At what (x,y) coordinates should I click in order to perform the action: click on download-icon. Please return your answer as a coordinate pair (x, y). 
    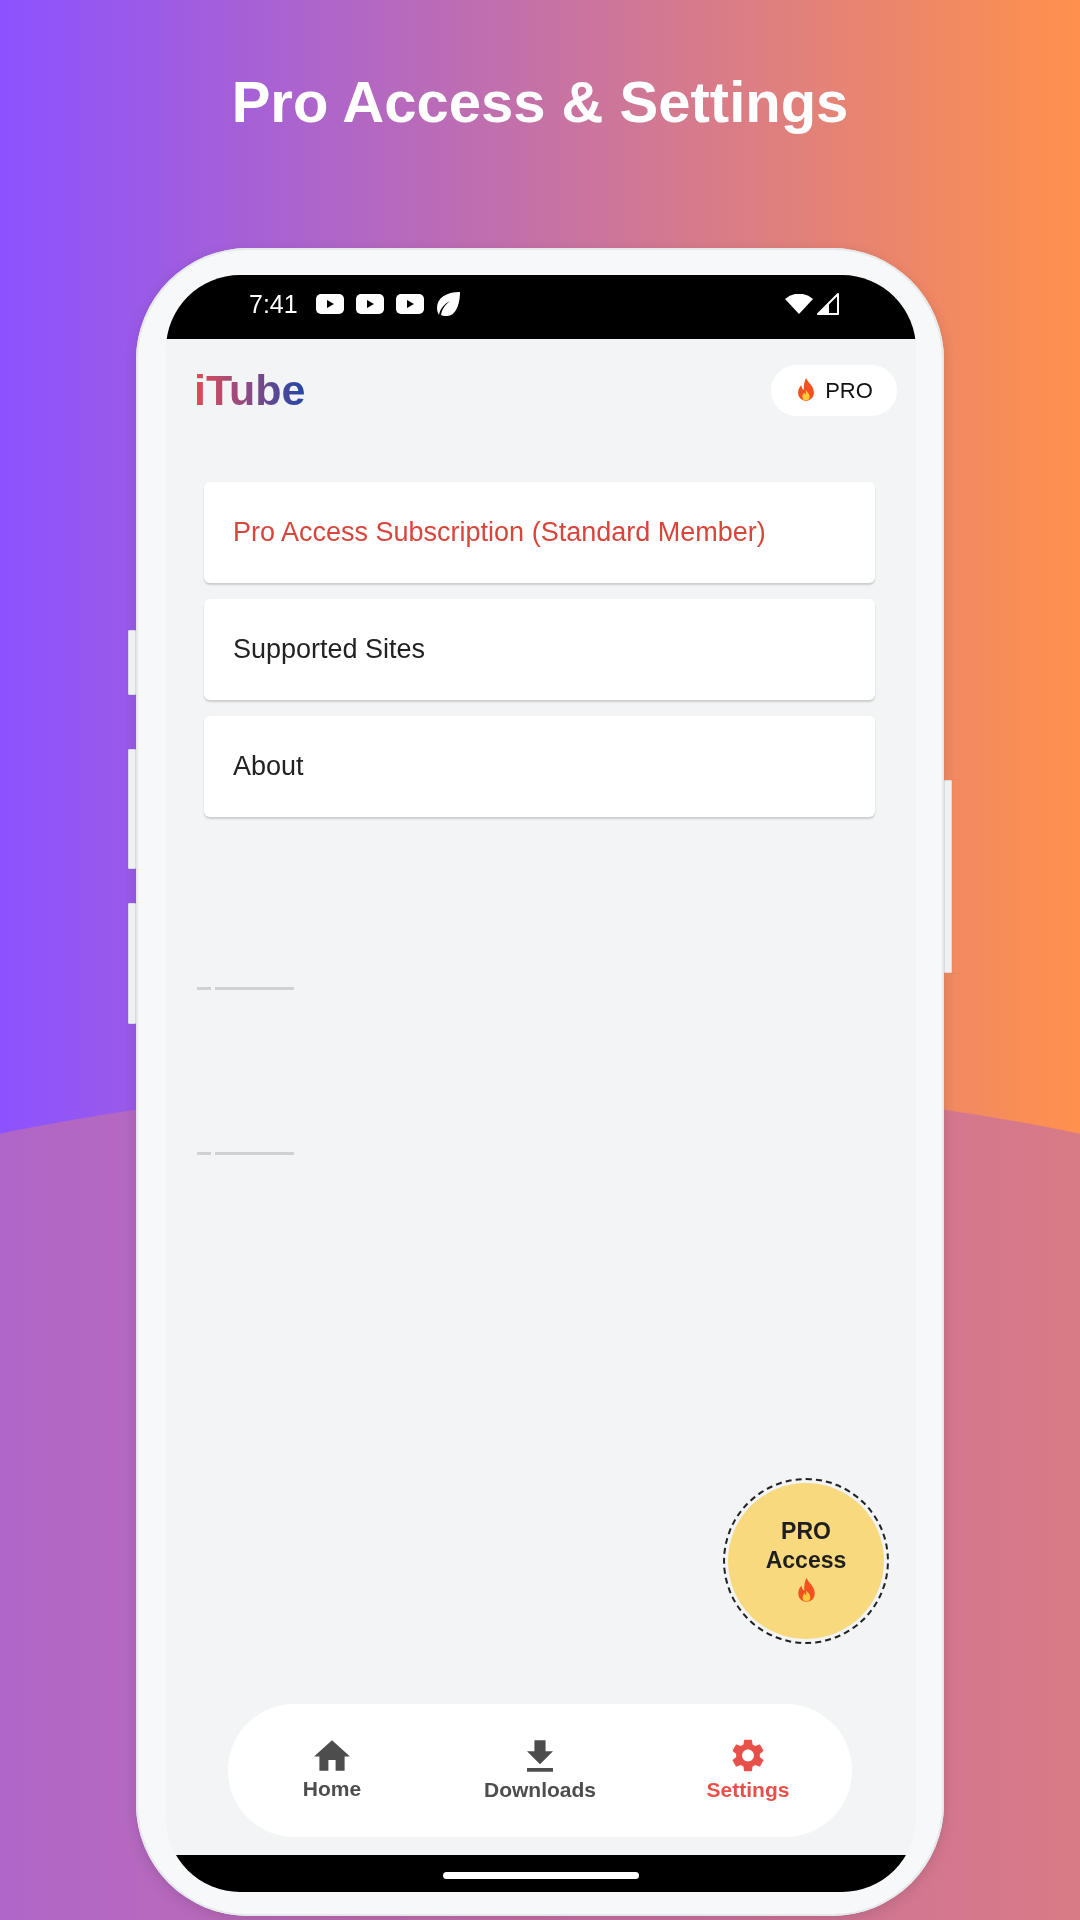
    Looking at the image, I should click on (540, 1755).